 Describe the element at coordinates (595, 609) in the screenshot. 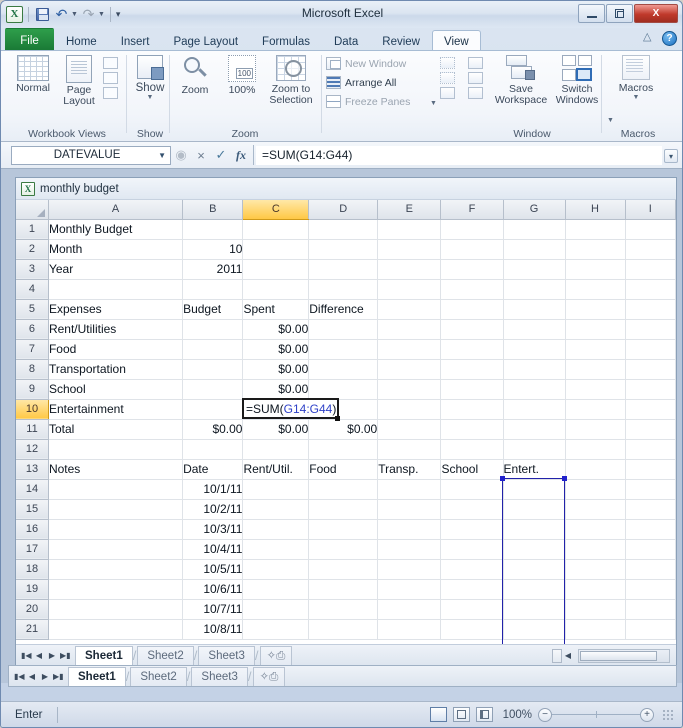

I see `cell-H20` at that location.